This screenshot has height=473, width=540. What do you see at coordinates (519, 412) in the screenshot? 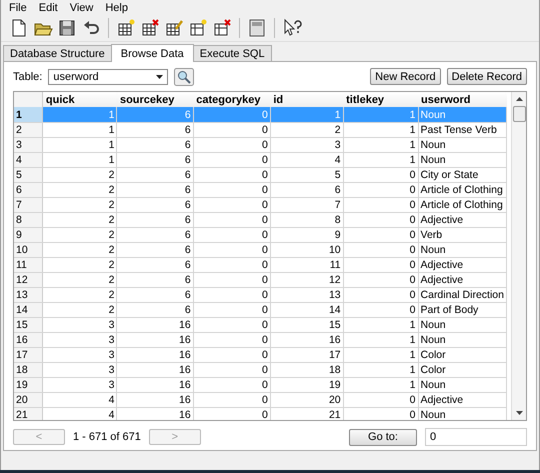
I see `scroll-down-icon` at bounding box center [519, 412].